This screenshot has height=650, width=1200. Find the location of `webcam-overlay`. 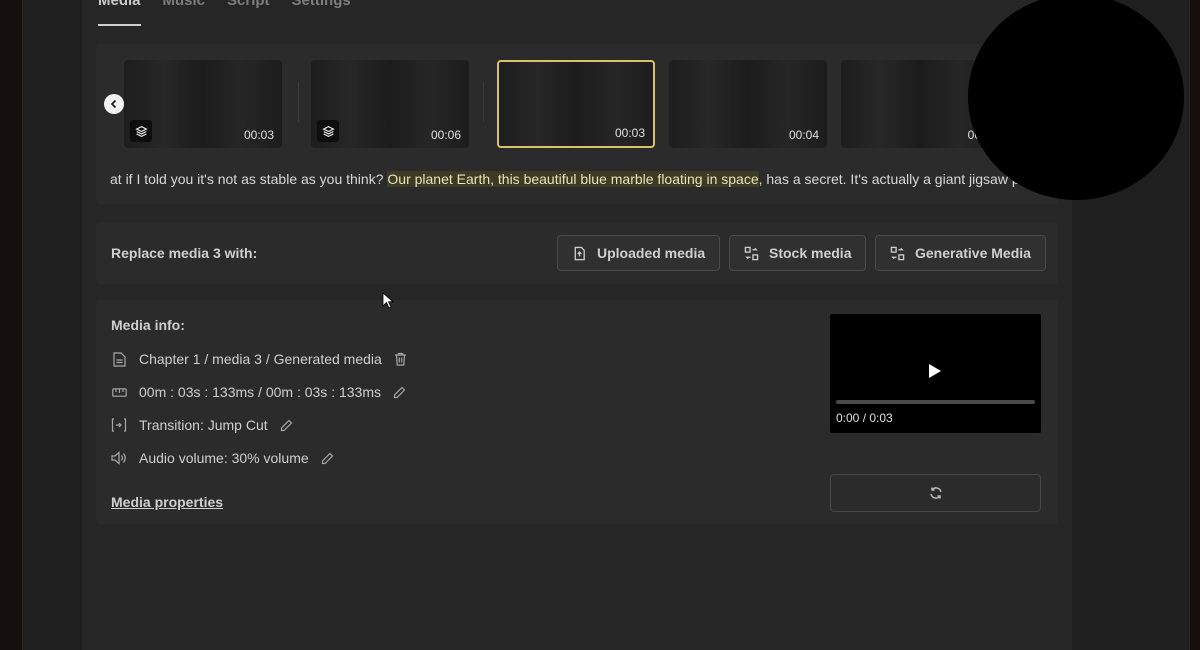

webcam-overlay is located at coordinates (1076, 100).